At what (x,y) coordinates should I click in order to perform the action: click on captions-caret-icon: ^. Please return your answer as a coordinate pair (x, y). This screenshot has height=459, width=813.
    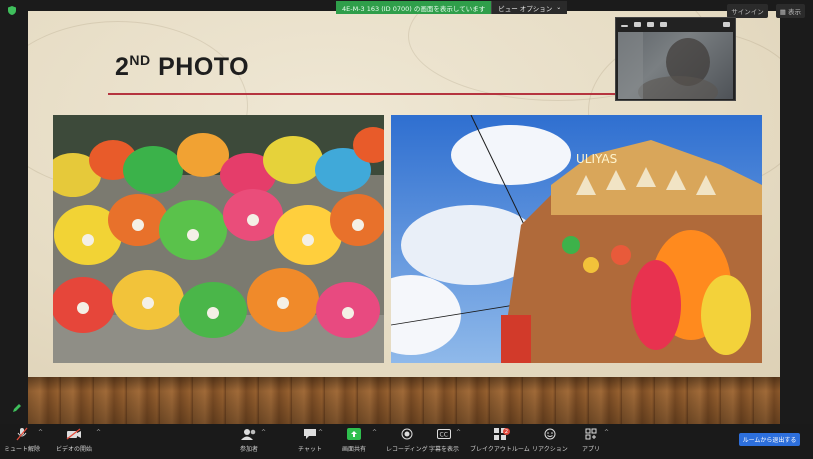
    Looking at the image, I should click on (458, 432).